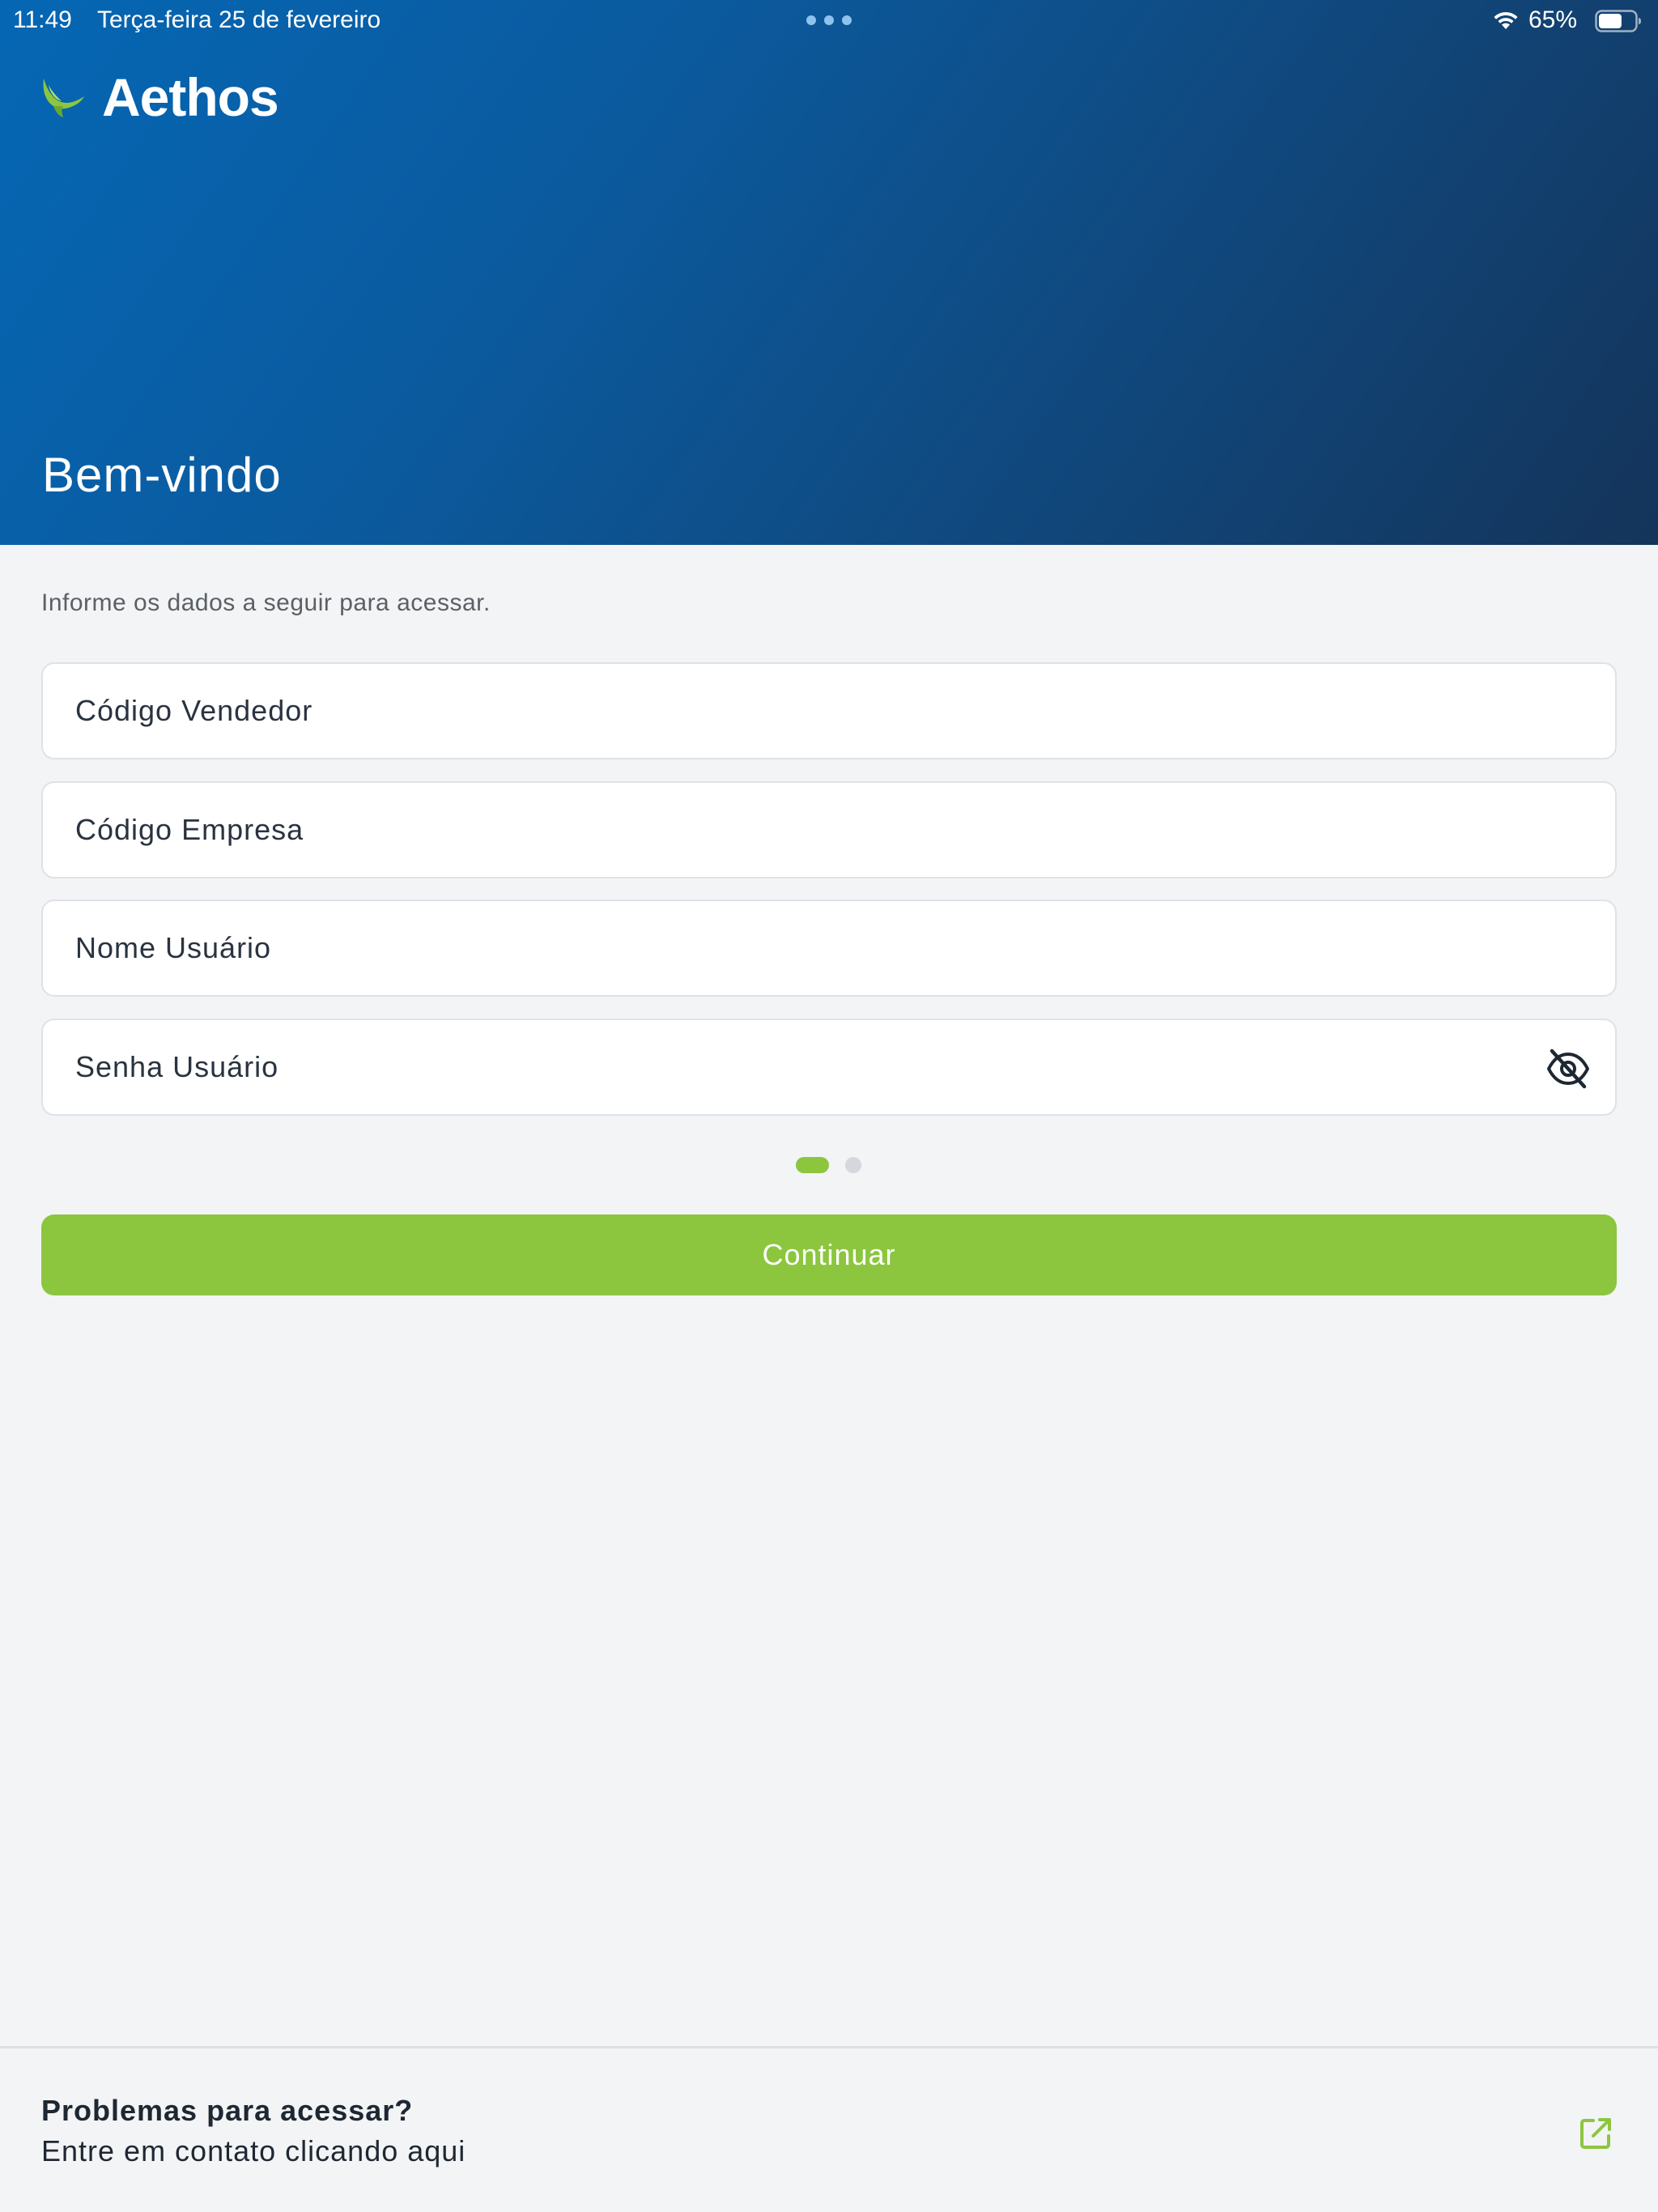  Describe the element at coordinates (162, 475) in the screenshot. I see `page-title: Bem-vindo` at that location.